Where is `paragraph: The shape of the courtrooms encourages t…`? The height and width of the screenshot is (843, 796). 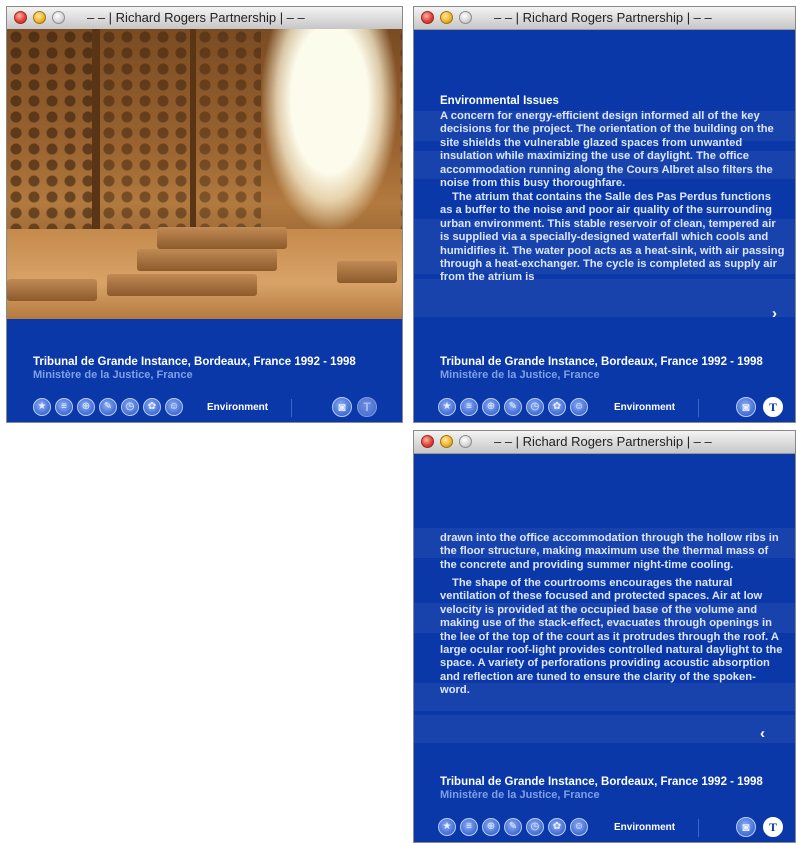 paragraph: The shape of the courtrooms encourages t… is located at coordinates (611, 637).